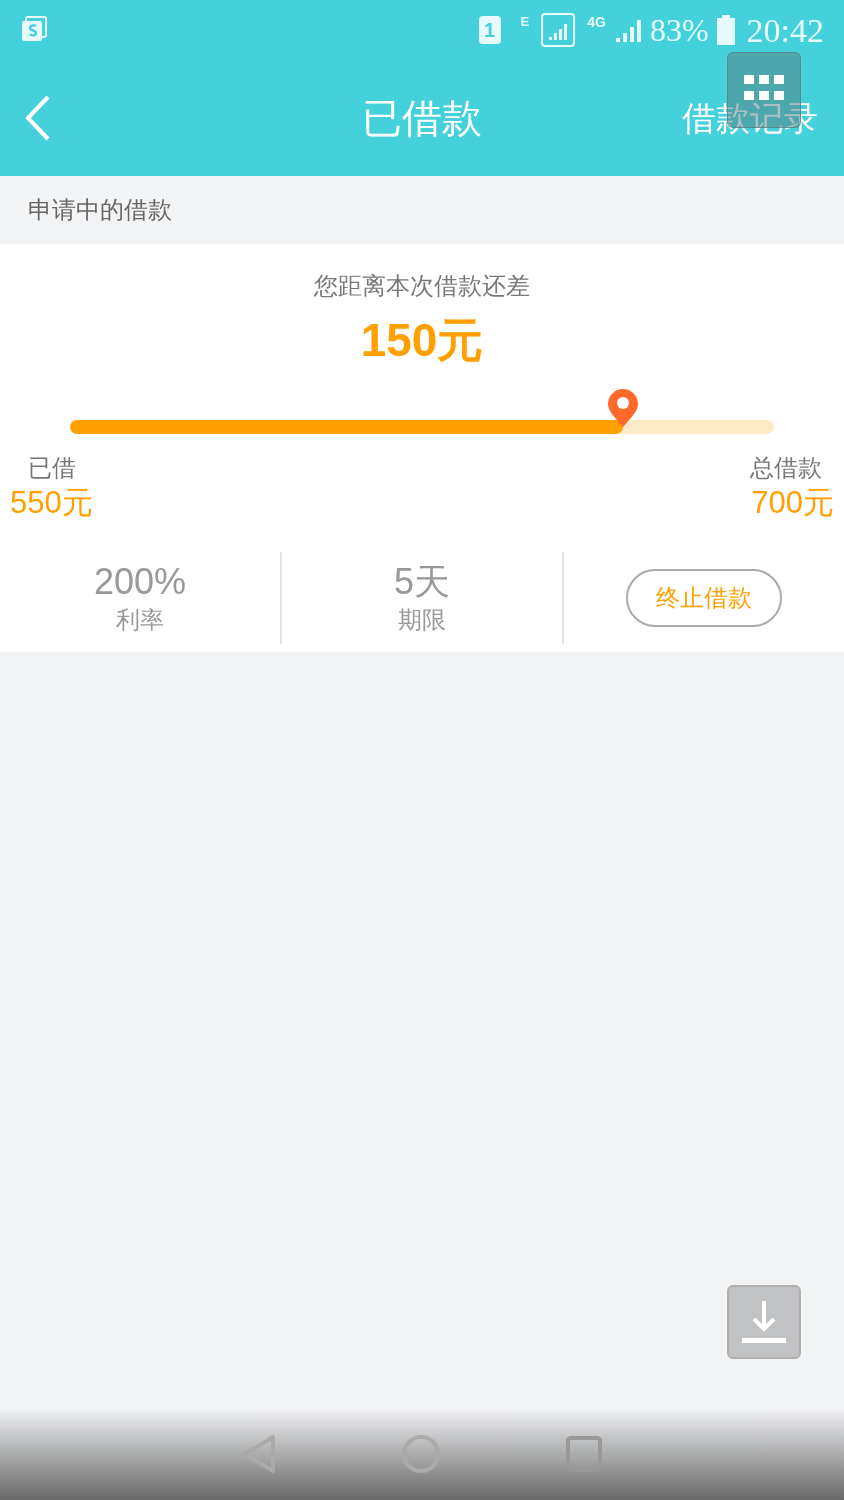 The height and width of the screenshot is (1500, 844). I want to click on sim-card-label: 1, so click(489, 30).